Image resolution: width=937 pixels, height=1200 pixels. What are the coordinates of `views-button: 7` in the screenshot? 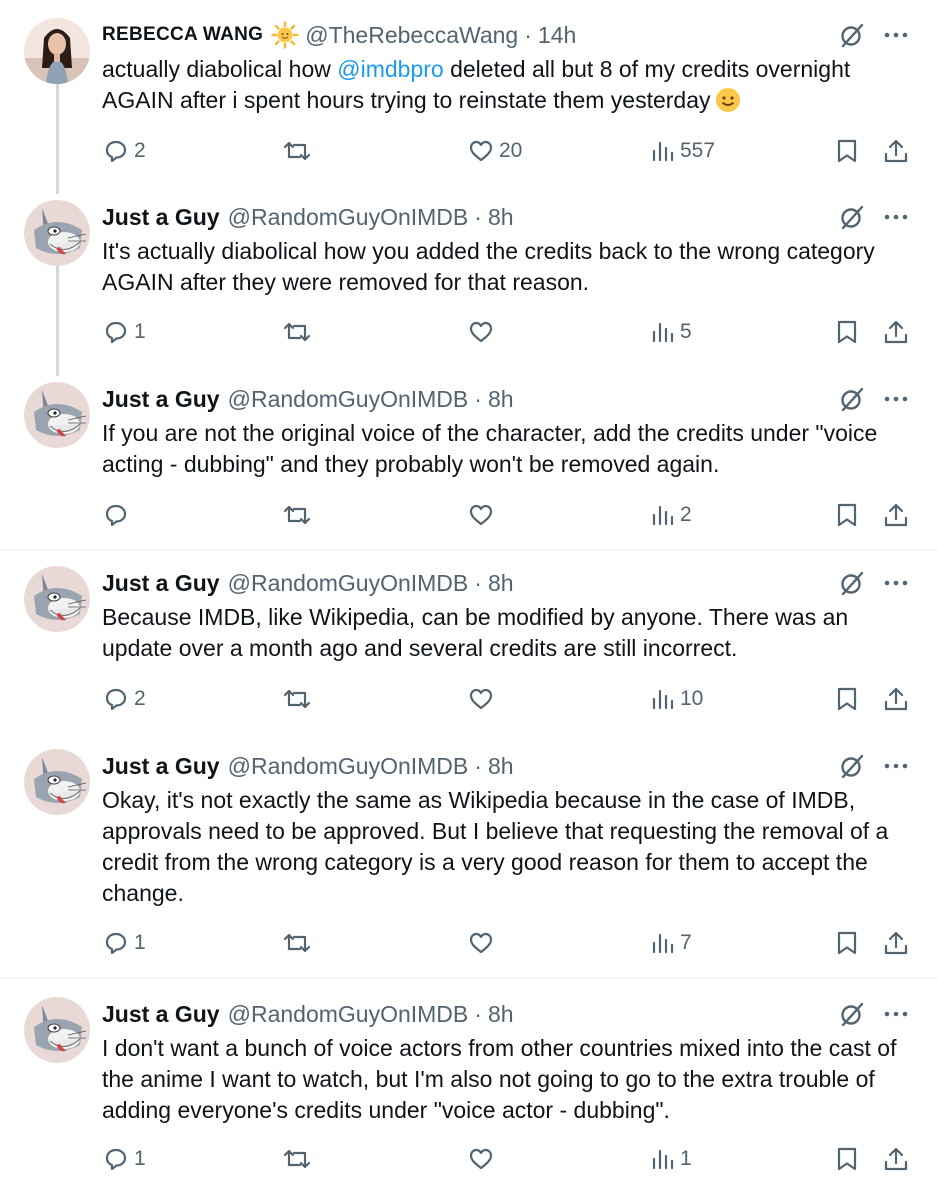 It's located at (671, 943).